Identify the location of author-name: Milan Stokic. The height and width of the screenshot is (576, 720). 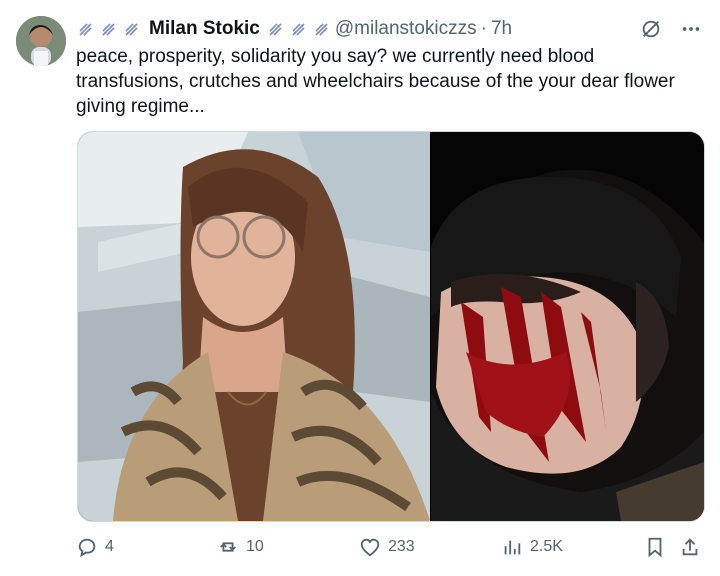
(204, 29).